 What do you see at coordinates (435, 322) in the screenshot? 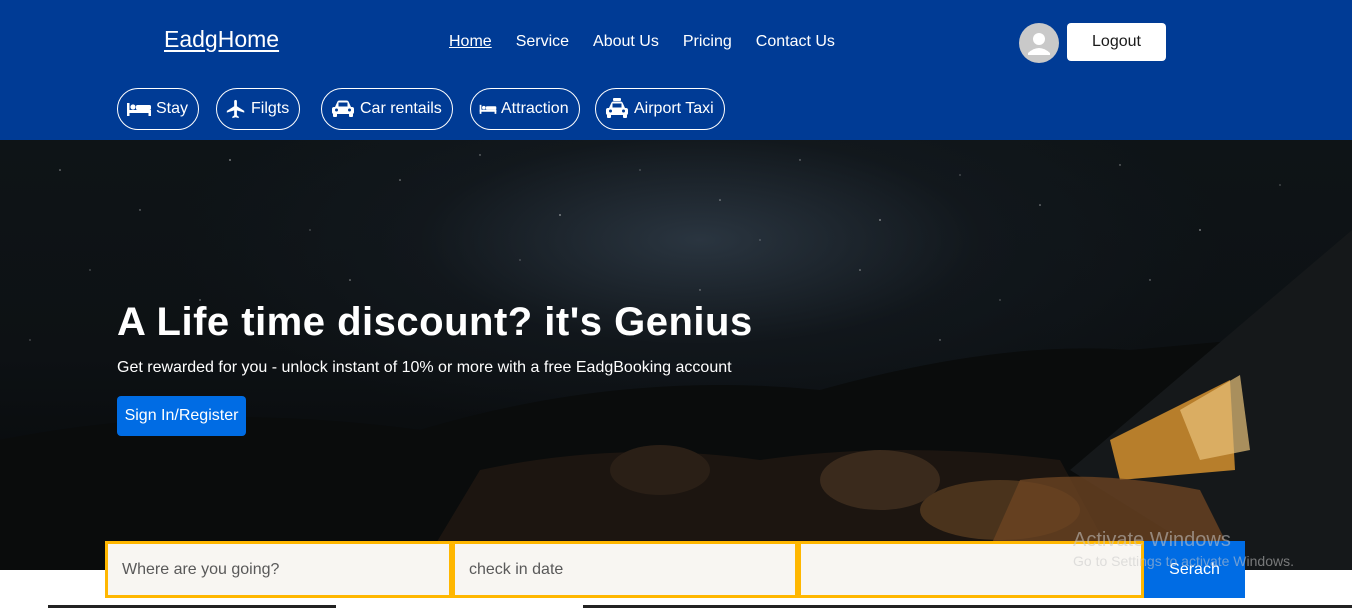
I see `hero-title: A Life time discount? it's Genius` at bounding box center [435, 322].